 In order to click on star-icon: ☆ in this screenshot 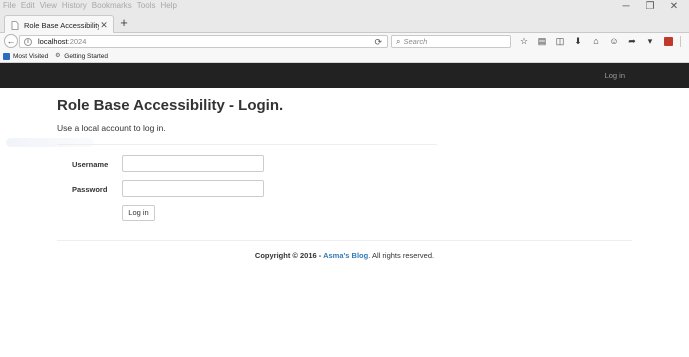, I will do `click(524, 41)`.